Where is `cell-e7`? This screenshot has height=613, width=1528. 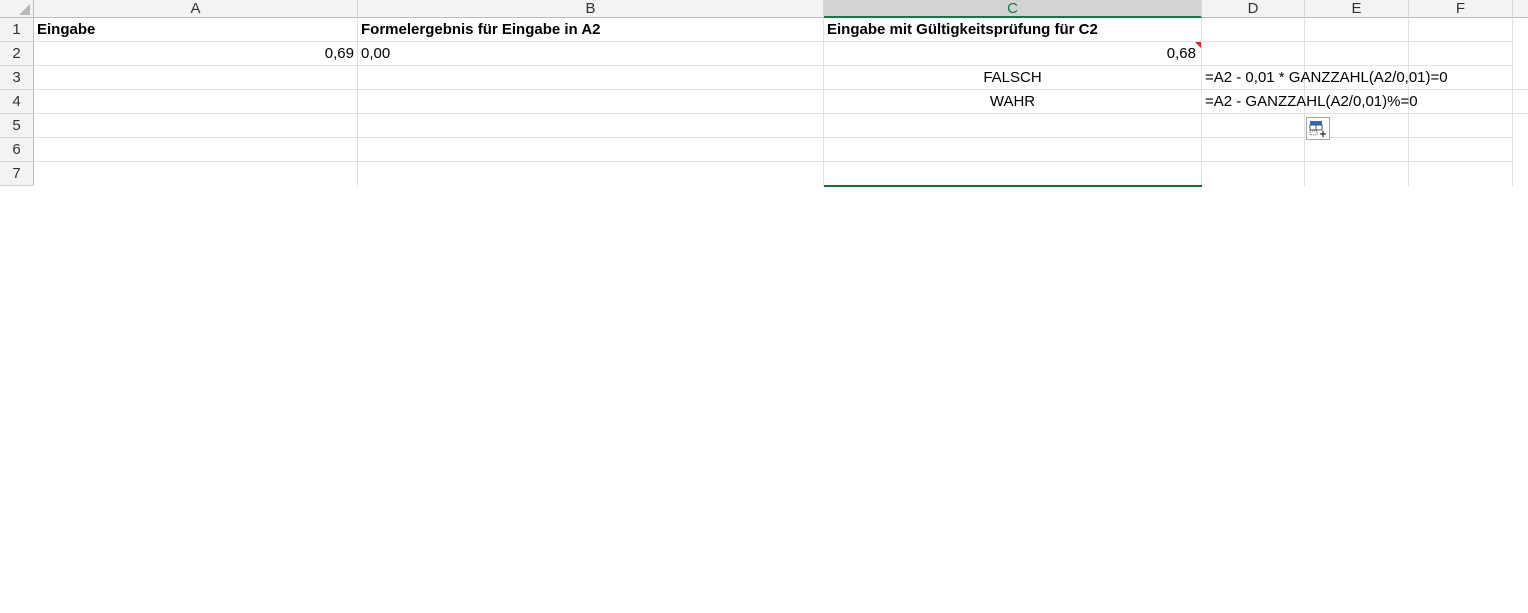
cell-e7 is located at coordinates (1357, 174).